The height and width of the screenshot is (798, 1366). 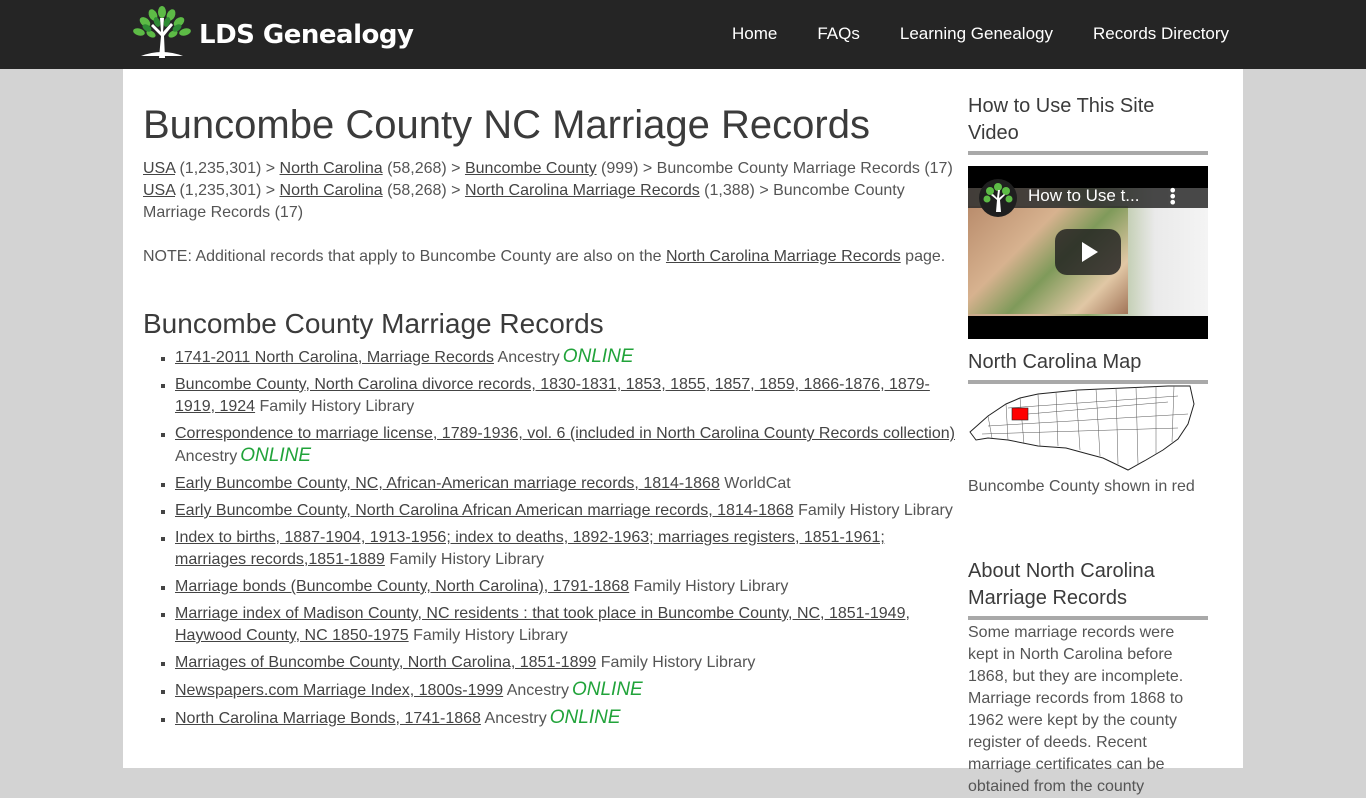 What do you see at coordinates (373, 323) in the screenshot?
I see `section-title: Buncombe County Marriage Records` at bounding box center [373, 323].